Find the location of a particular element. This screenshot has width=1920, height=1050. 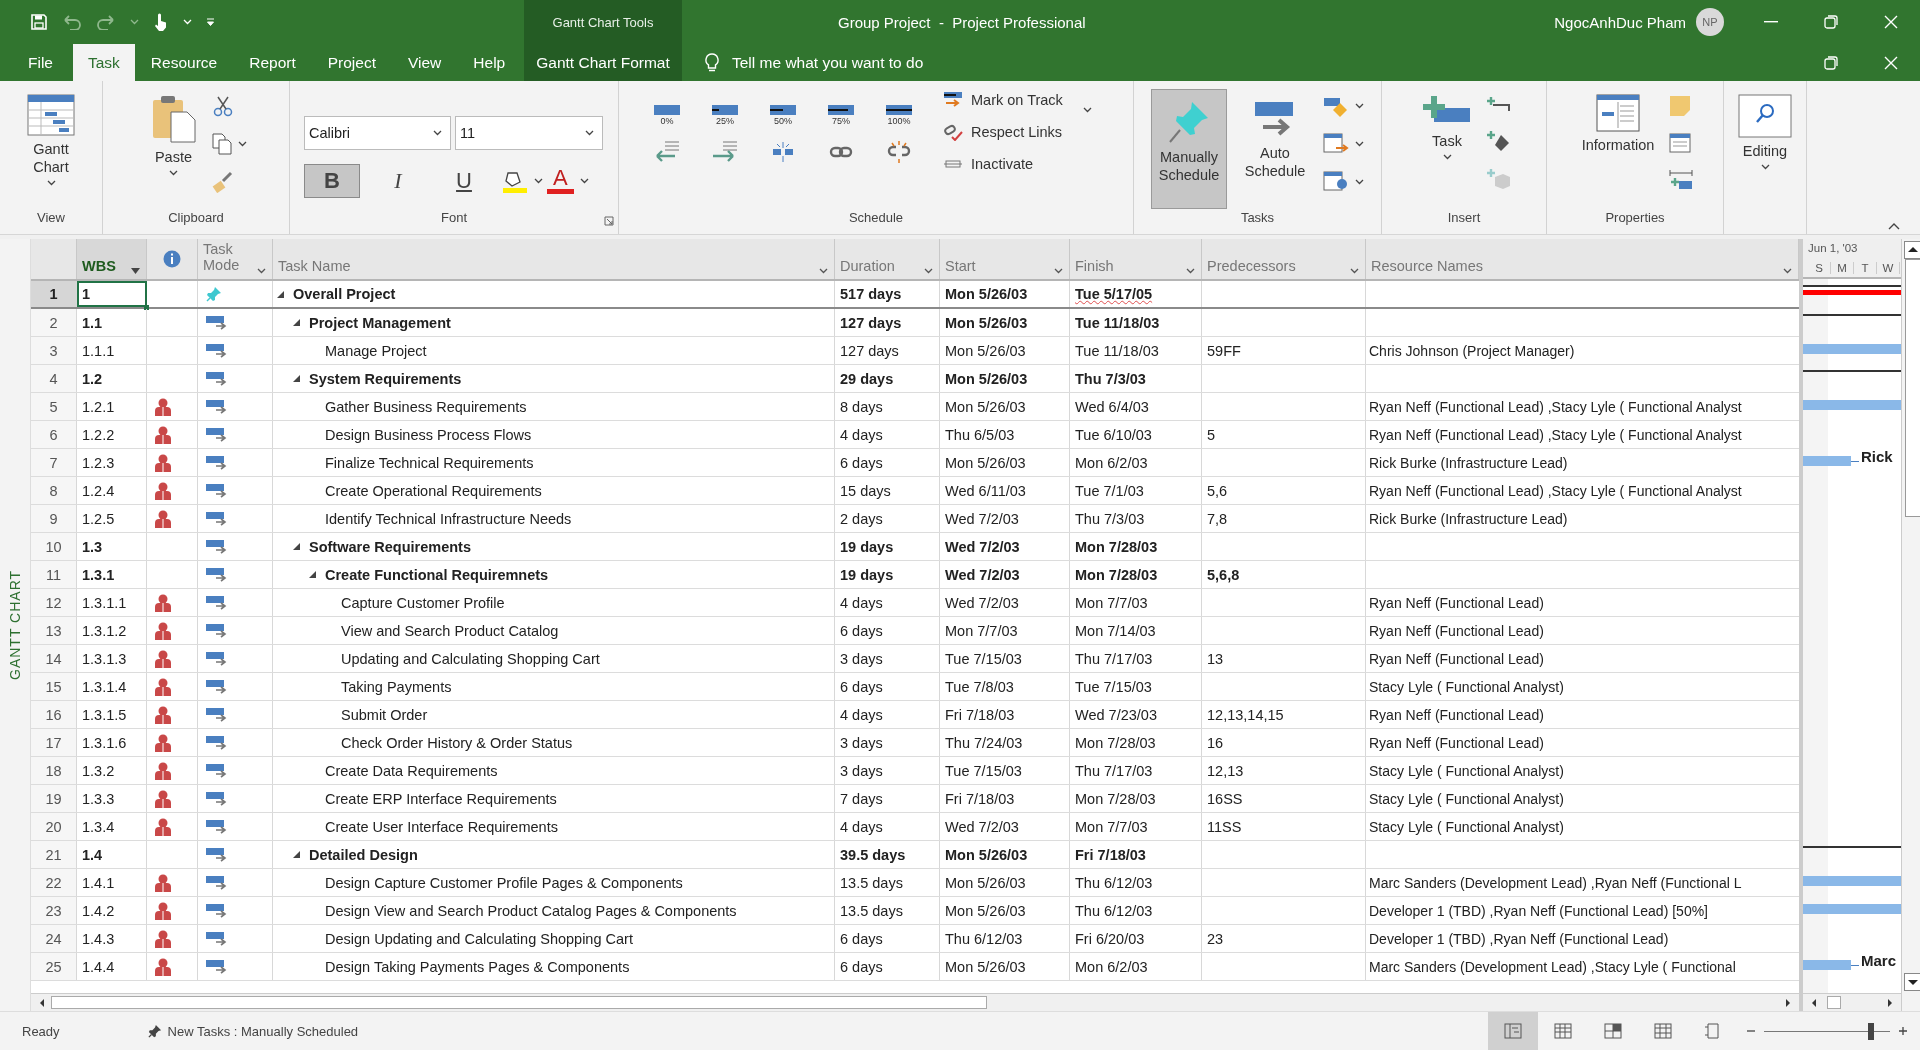

close-icon is located at coordinates (1891, 62).